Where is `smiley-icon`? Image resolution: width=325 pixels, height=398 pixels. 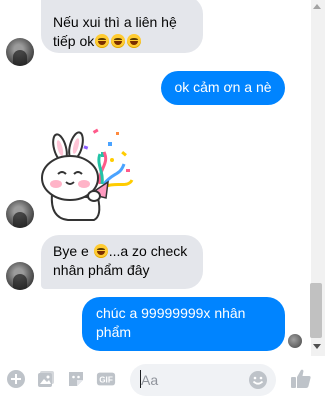 smiley-icon is located at coordinates (258, 380).